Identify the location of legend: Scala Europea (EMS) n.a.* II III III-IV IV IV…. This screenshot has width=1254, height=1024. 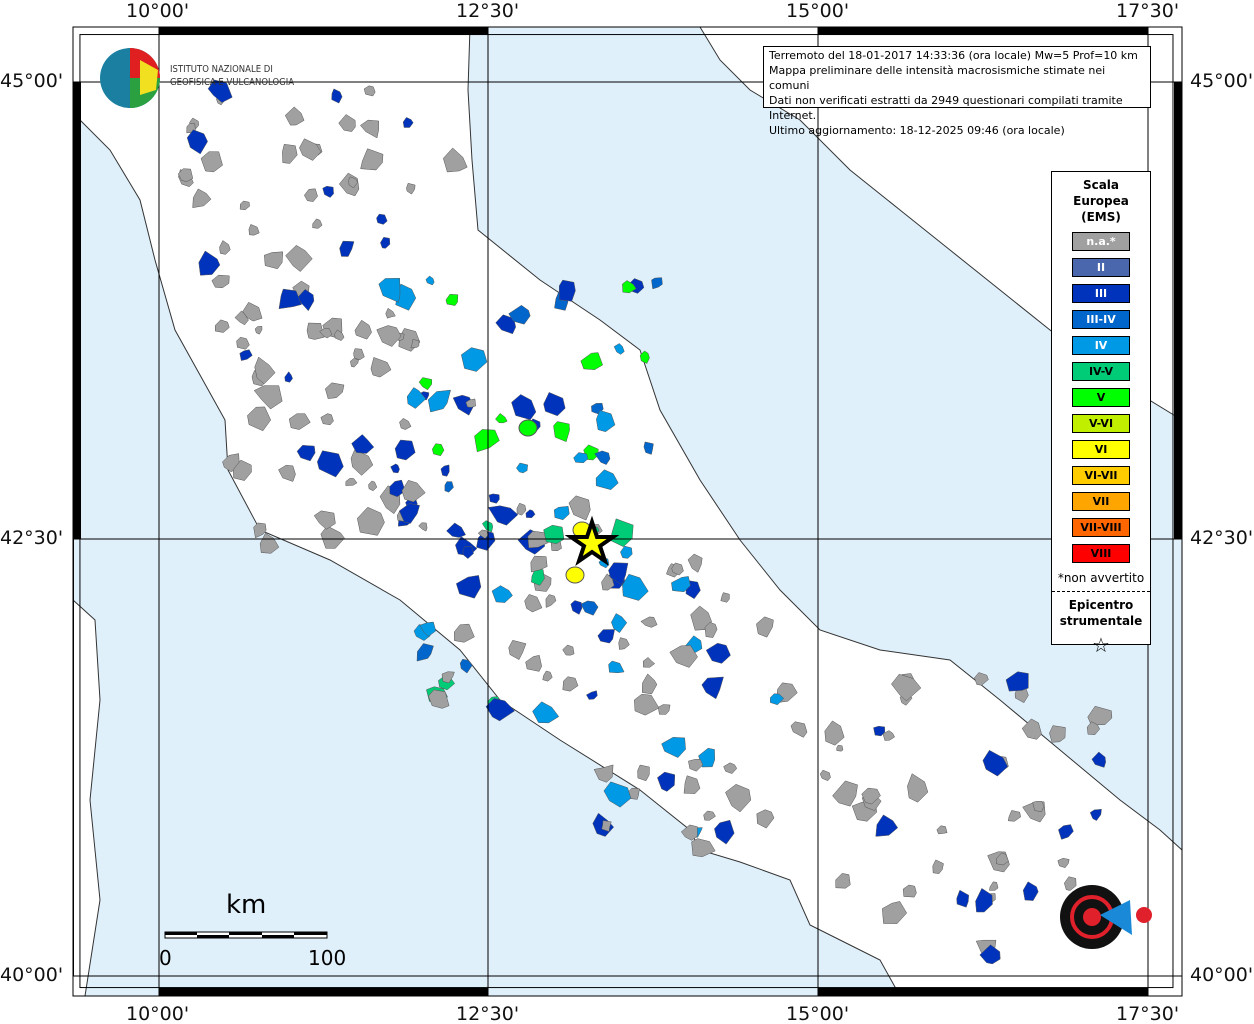
(1101, 414).